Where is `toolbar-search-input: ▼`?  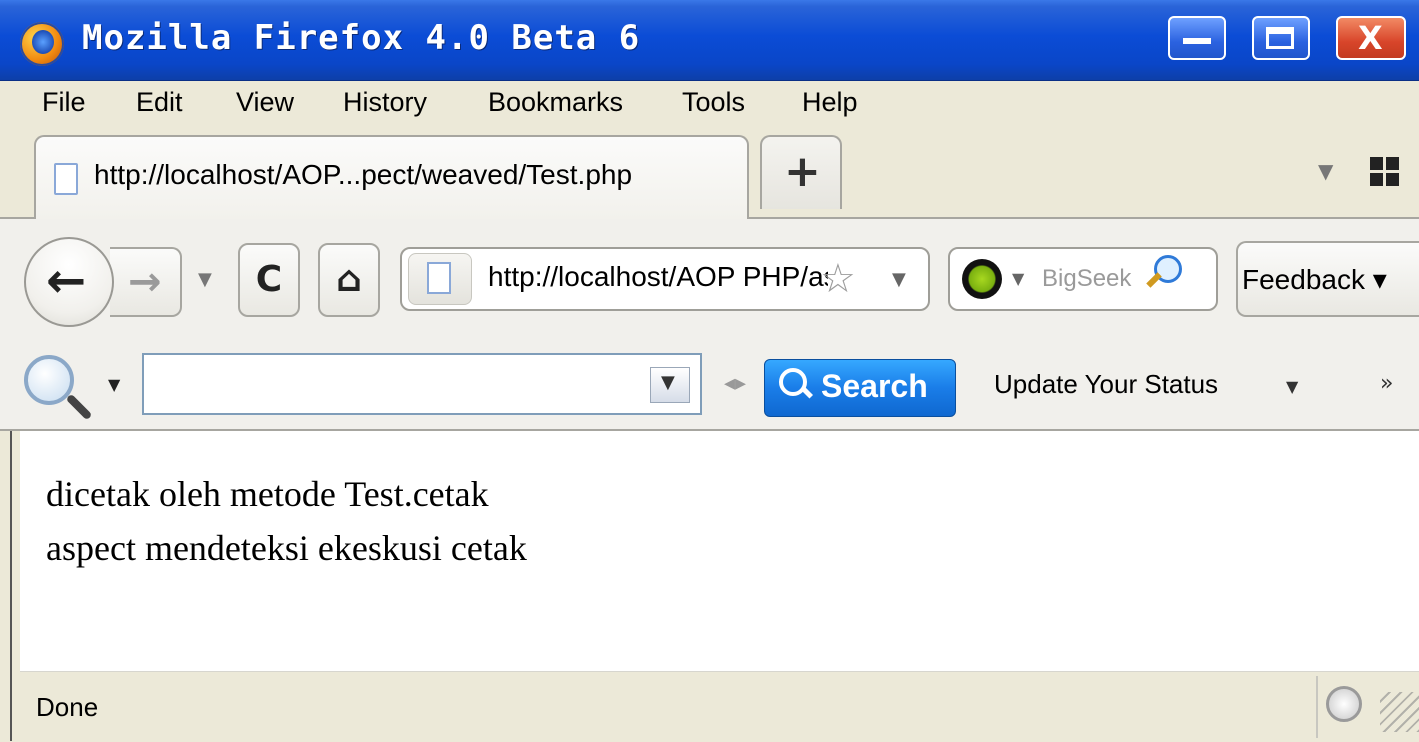
toolbar-search-input: ▼ is located at coordinates (422, 384).